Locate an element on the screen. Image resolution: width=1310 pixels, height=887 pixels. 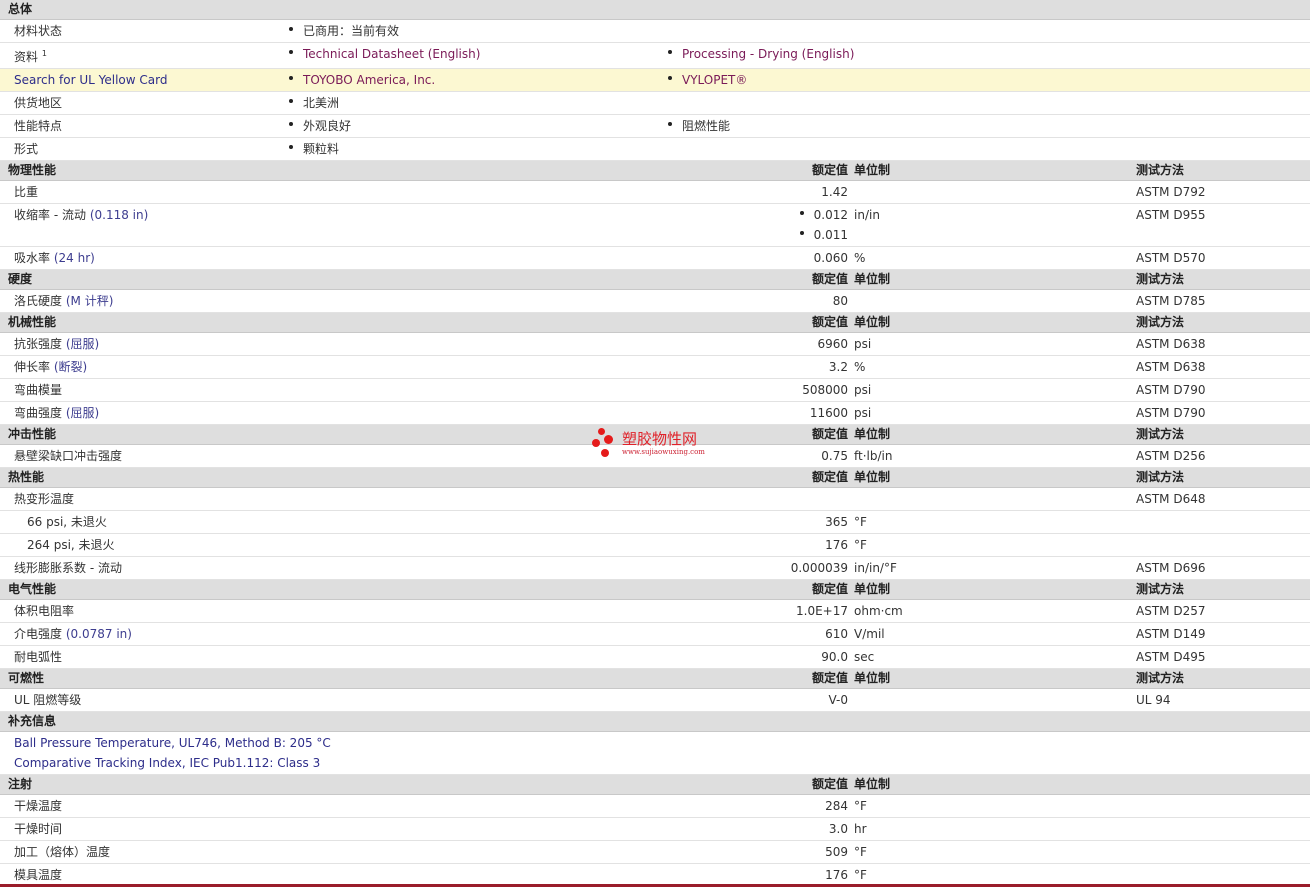
section-title: 硬度 is located at coordinates (333, 279).